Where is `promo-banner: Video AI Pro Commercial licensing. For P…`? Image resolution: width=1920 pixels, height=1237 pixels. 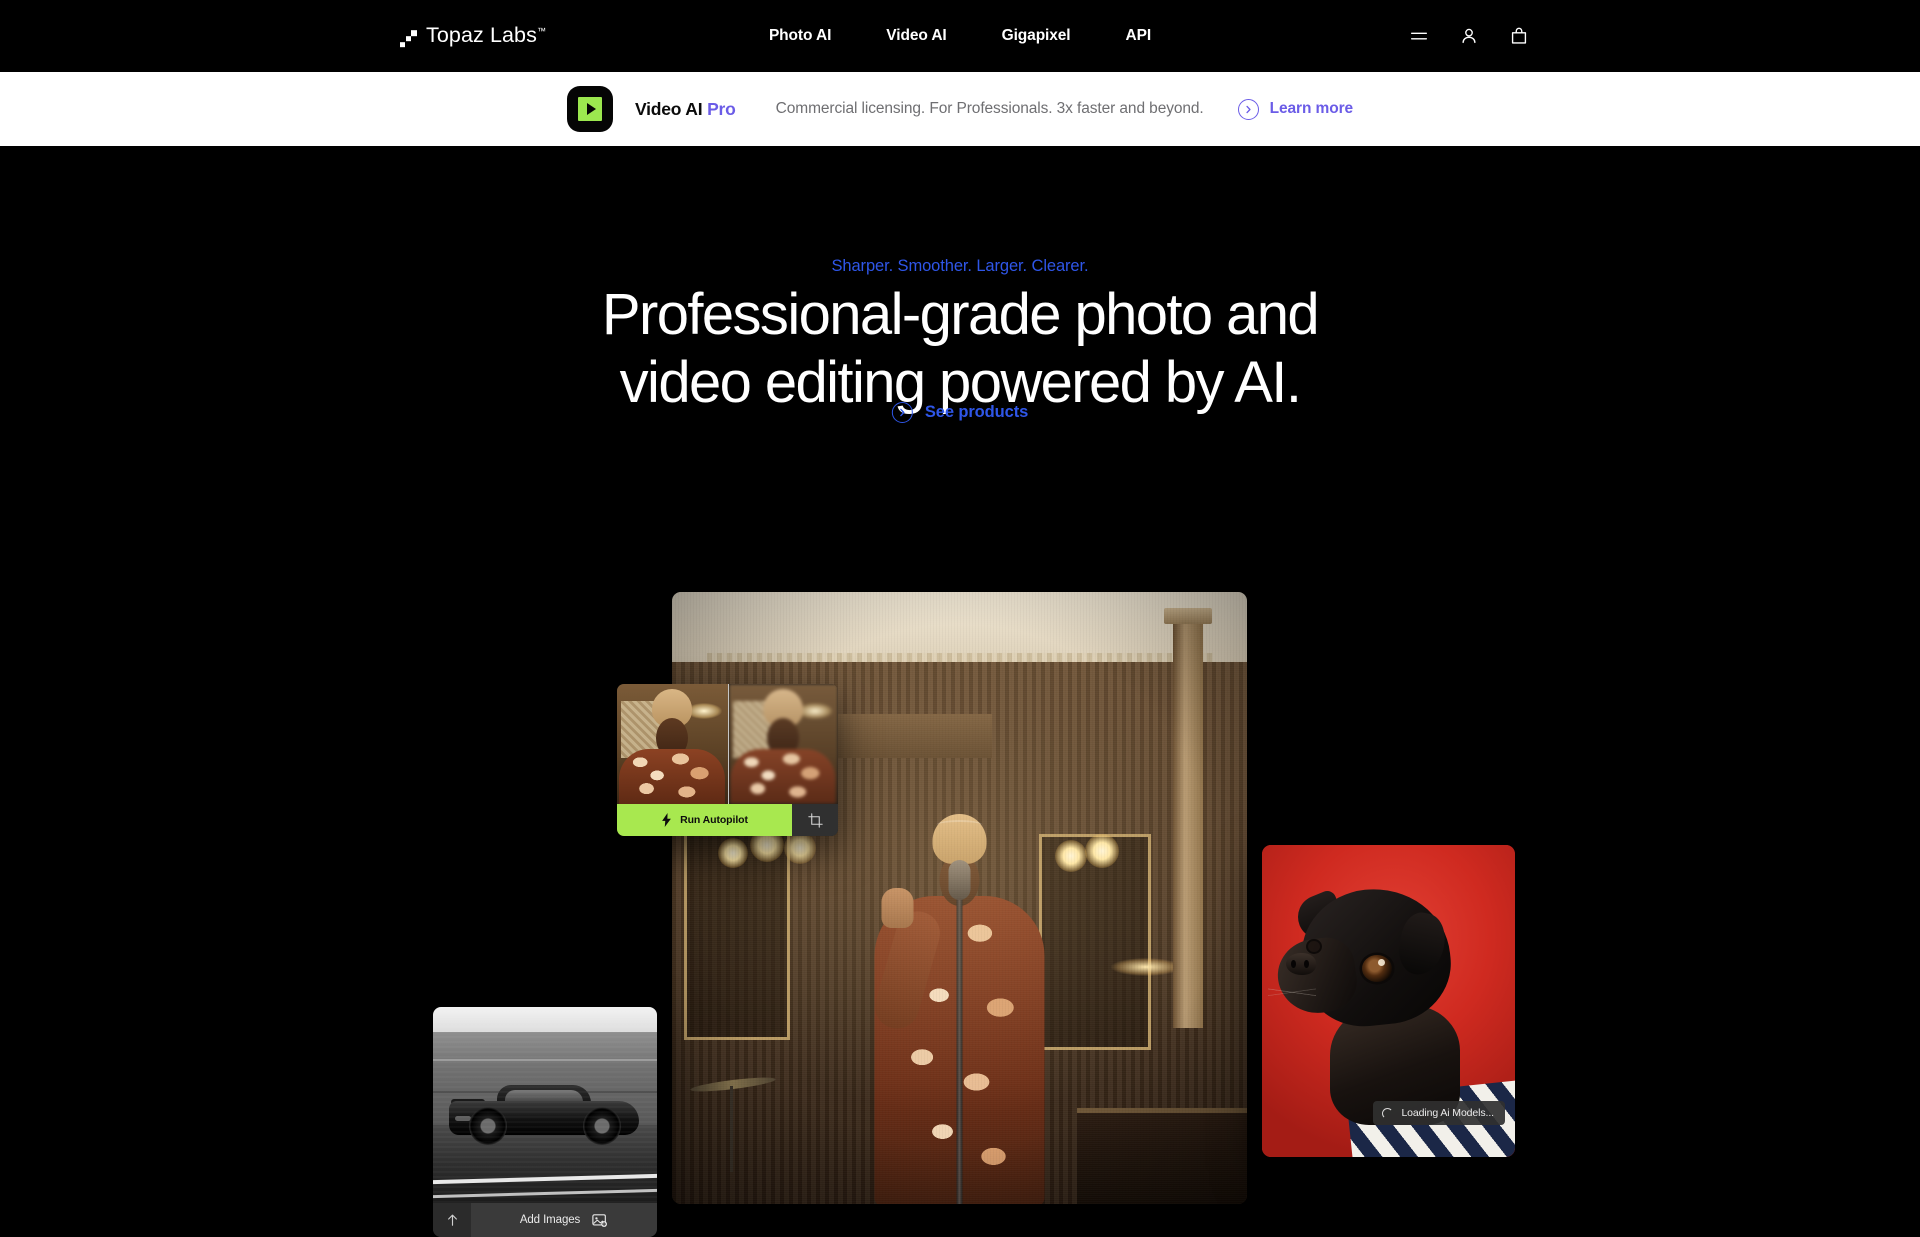 promo-banner: Video AI Pro Commercial licensing. For P… is located at coordinates (960, 109).